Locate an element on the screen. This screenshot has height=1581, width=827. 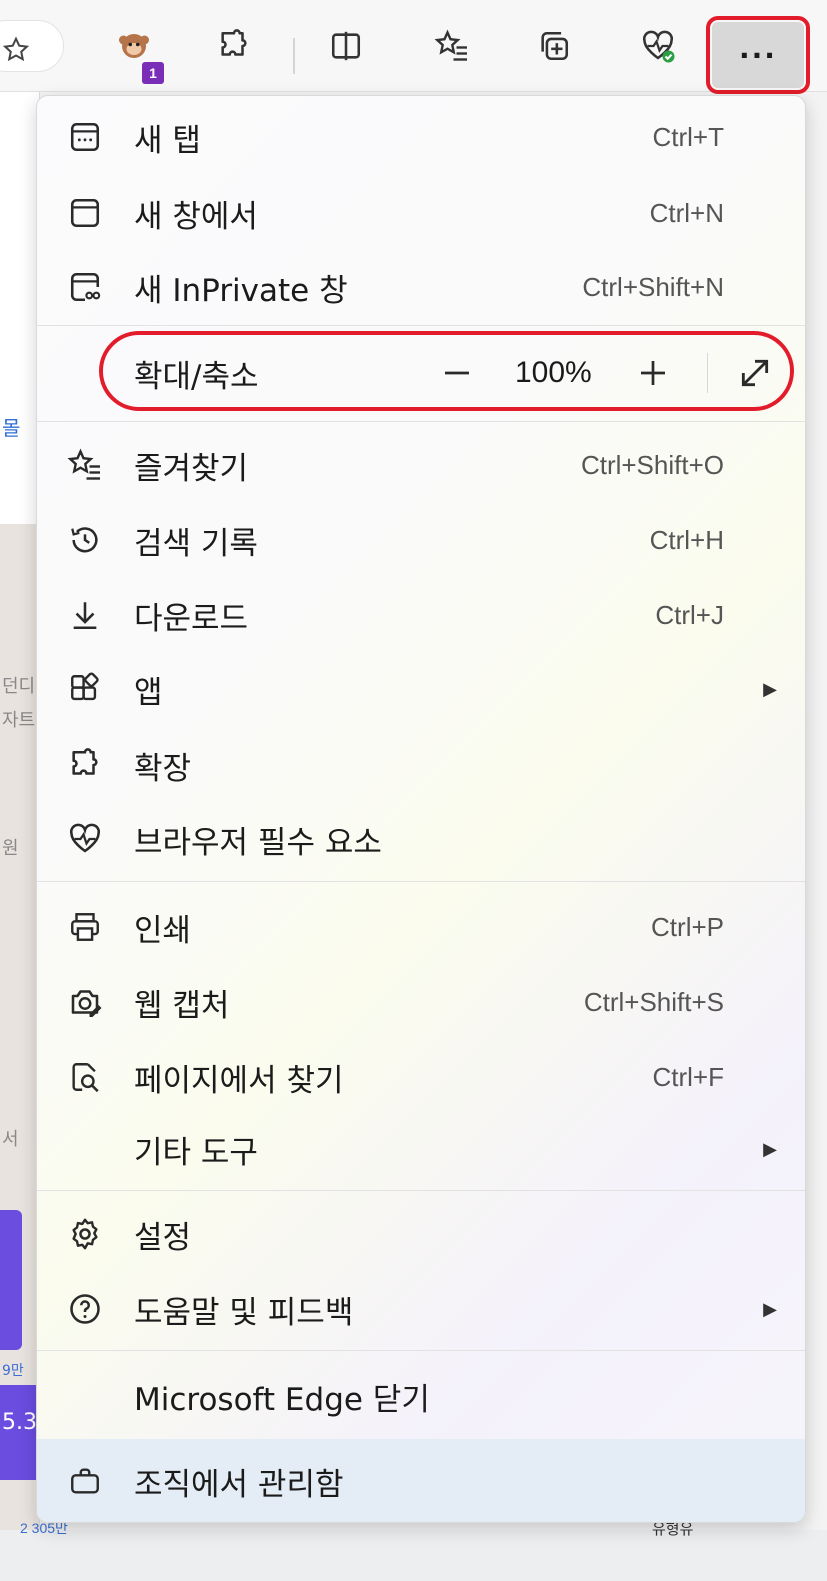
menu-item-find-on-page: 페이지에서 찾기 Ctrl+F is located at coordinates (421, 1077).